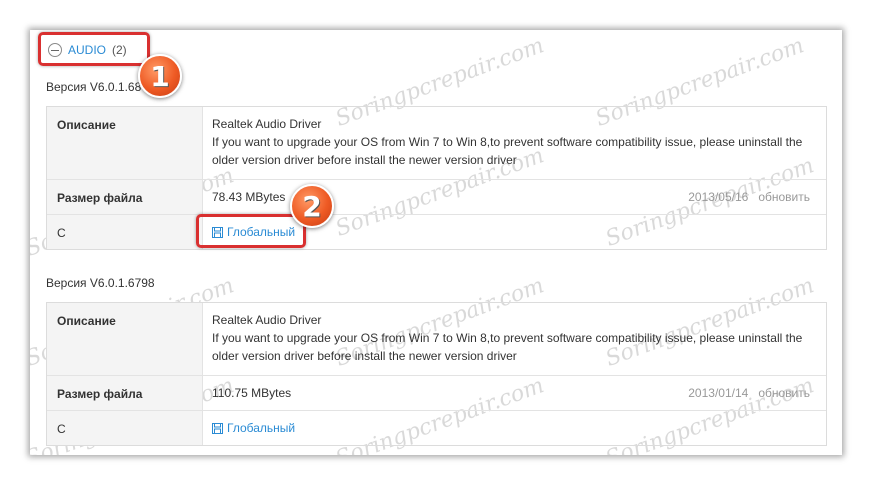 This screenshot has width=875, height=486. Describe the element at coordinates (249, 197) in the screenshot. I see `file-size: 78.43 MBytes` at that location.